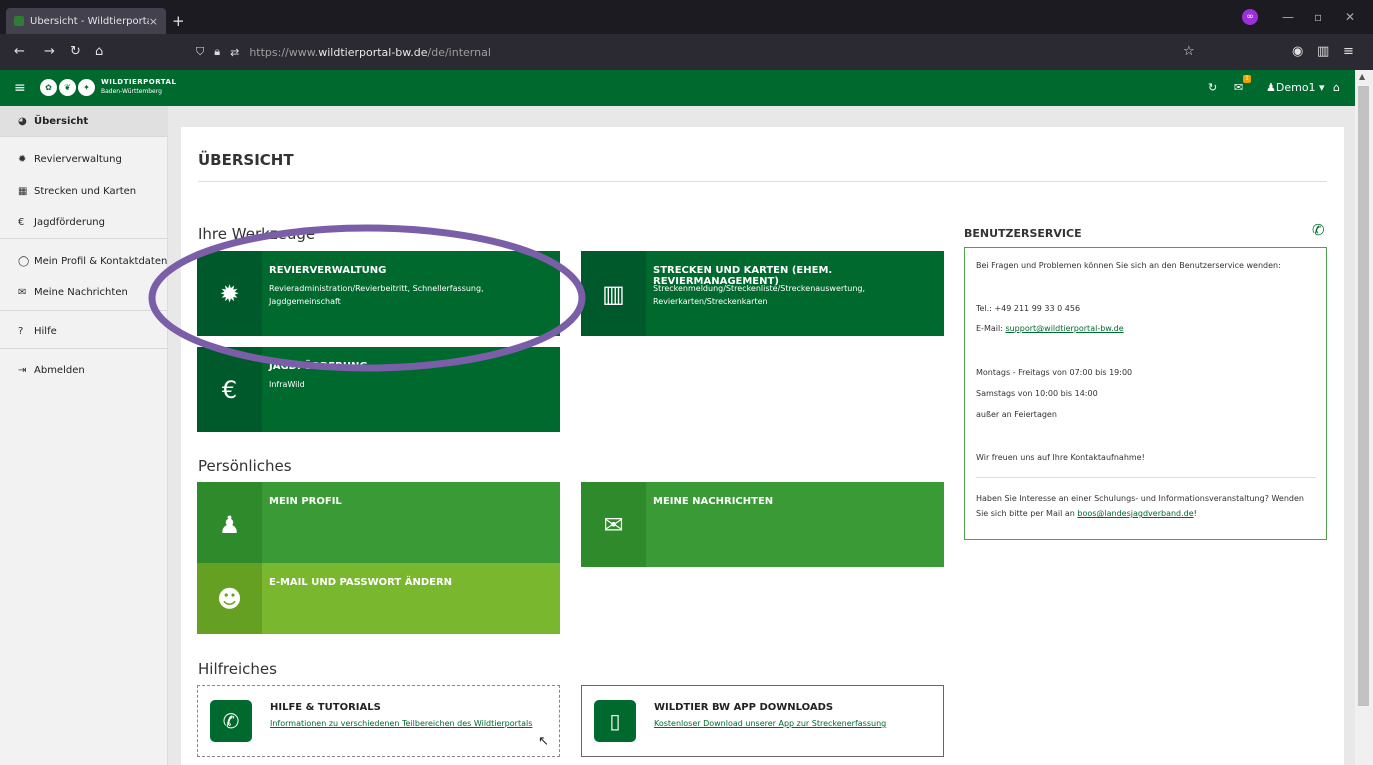  Describe the element at coordinates (1054, 372) in the screenshot. I see `service-hours-weekdays: Montags - Freitags von 07:00 bis 19:00` at that location.